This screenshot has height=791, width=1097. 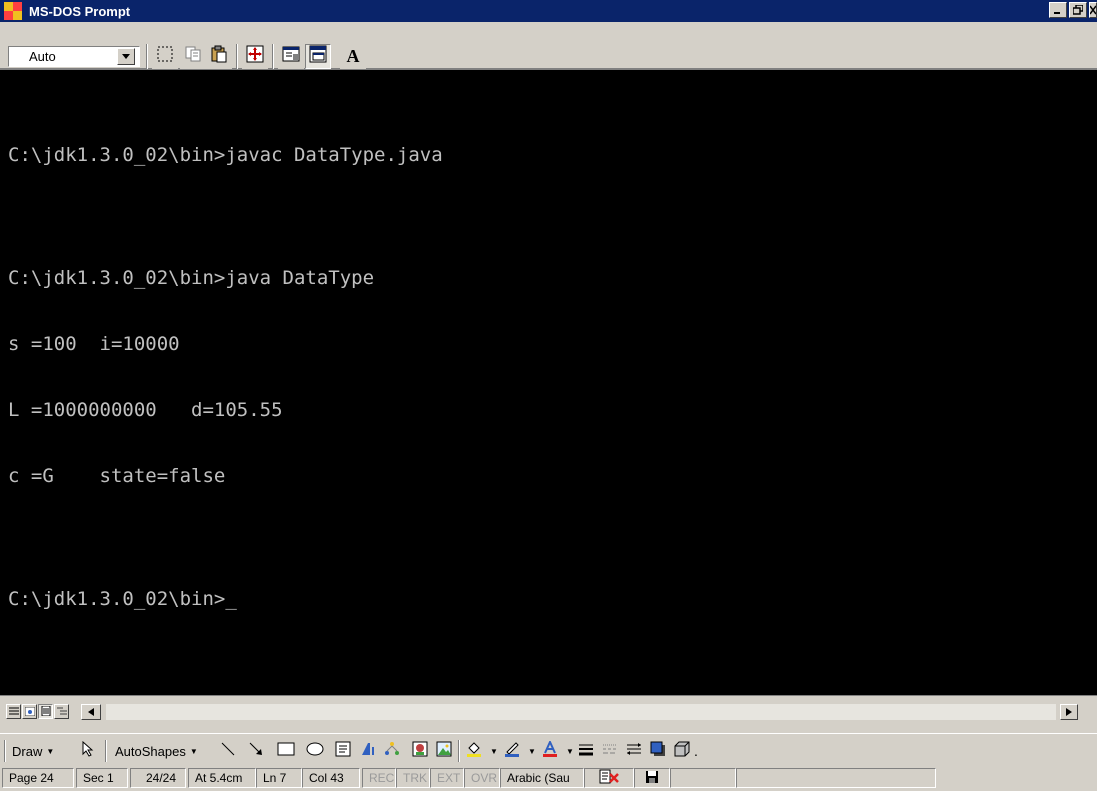 What do you see at coordinates (447, 778) in the screenshot?
I see `status-ext: EXT` at bounding box center [447, 778].